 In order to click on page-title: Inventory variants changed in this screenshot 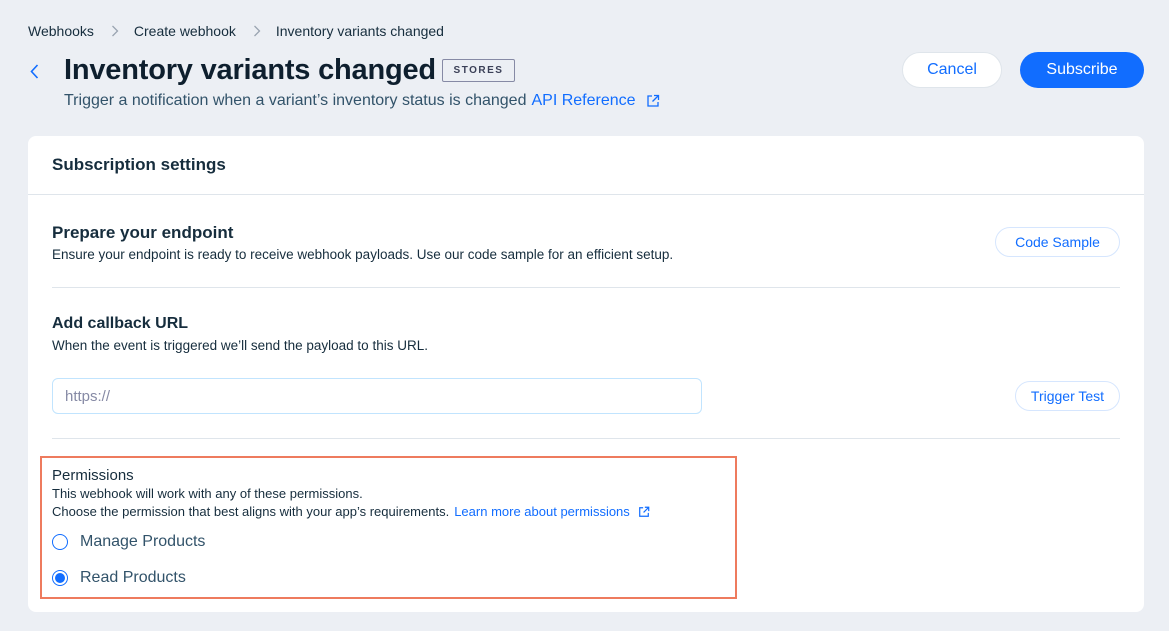, I will do `click(250, 70)`.